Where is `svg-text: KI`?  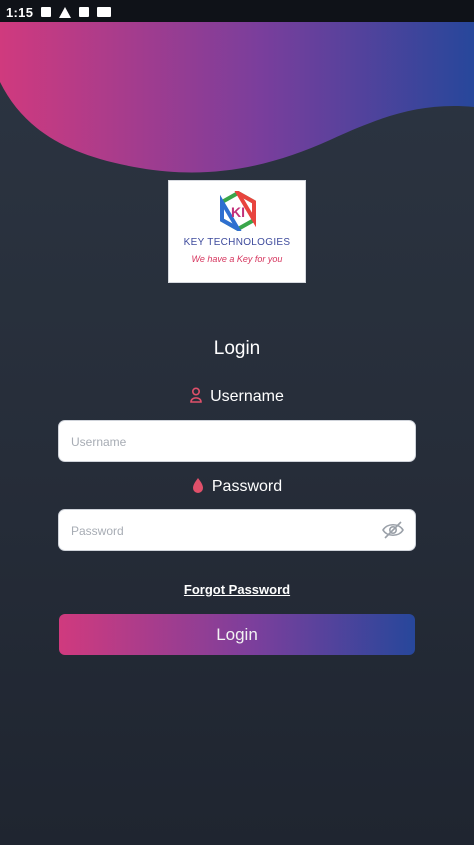
svg-text: KI is located at coordinates (238, 212).